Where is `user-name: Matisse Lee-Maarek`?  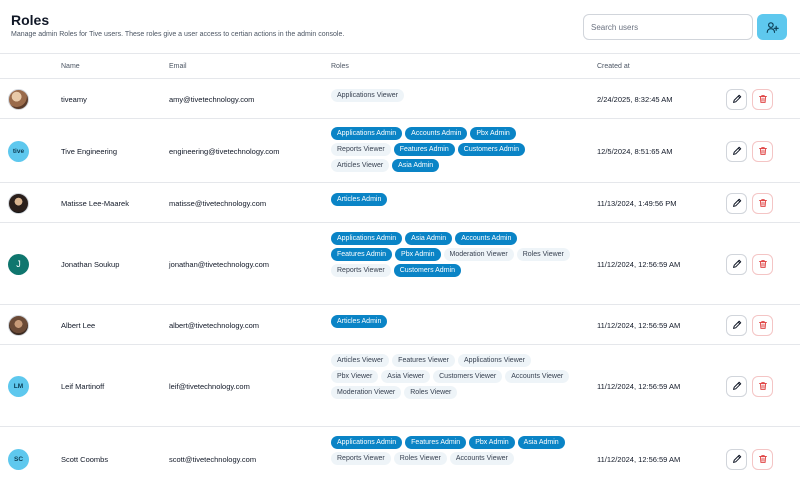 user-name: Matisse Lee-Maarek is located at coordinates (95, 203).